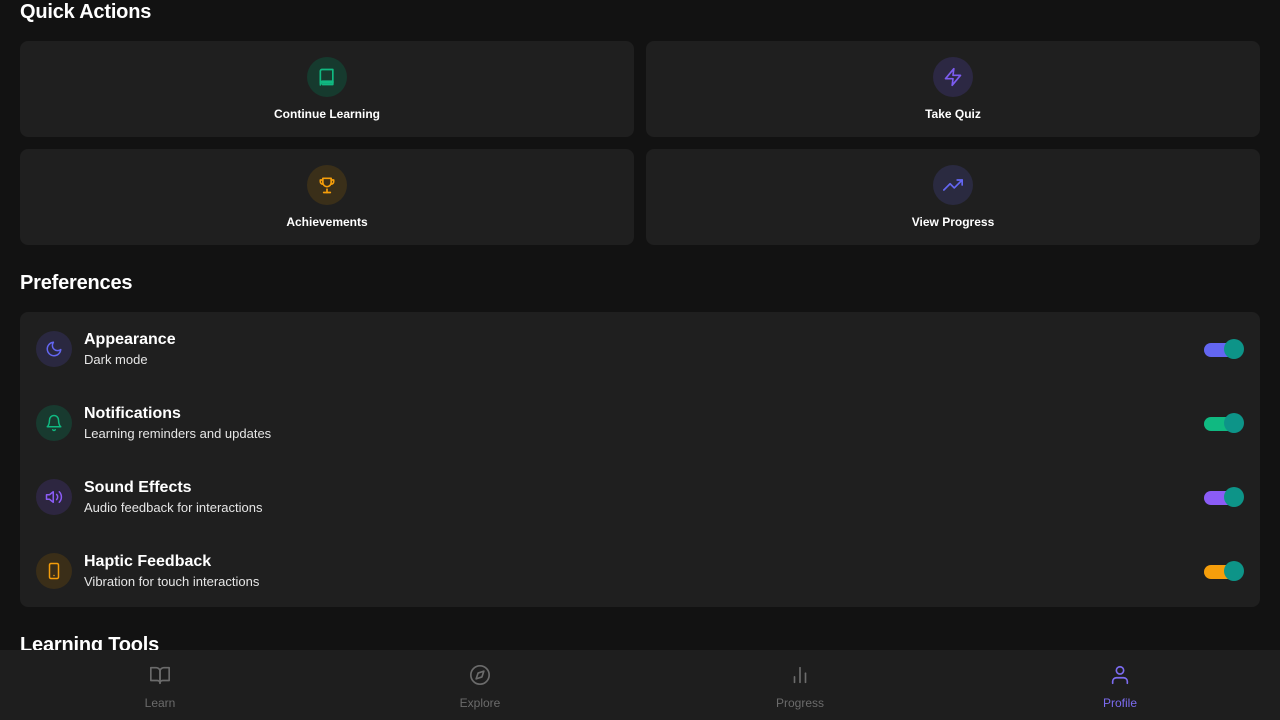  Describe the element at coordinates (148, 561) in the screenshot. I see `haptic-feedback-label: Haptic Feedback` at that location.